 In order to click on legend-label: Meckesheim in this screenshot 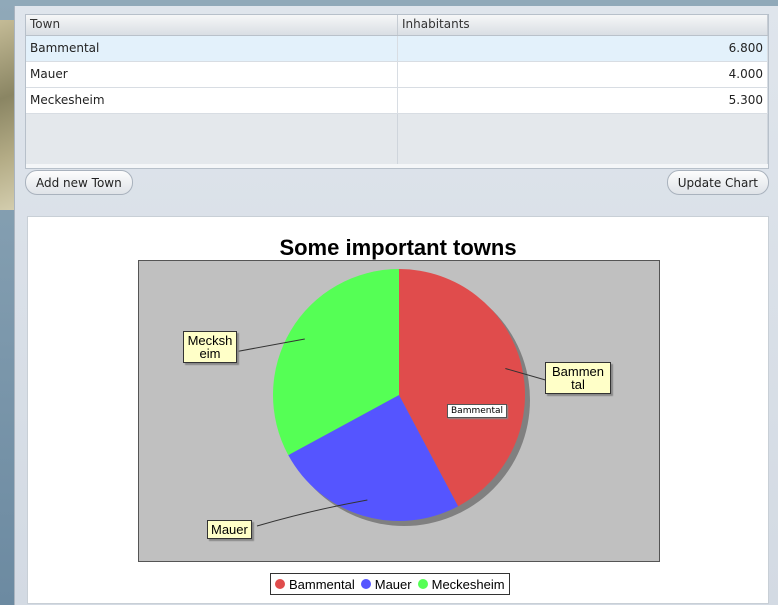, I will do `click(468, 584)`.